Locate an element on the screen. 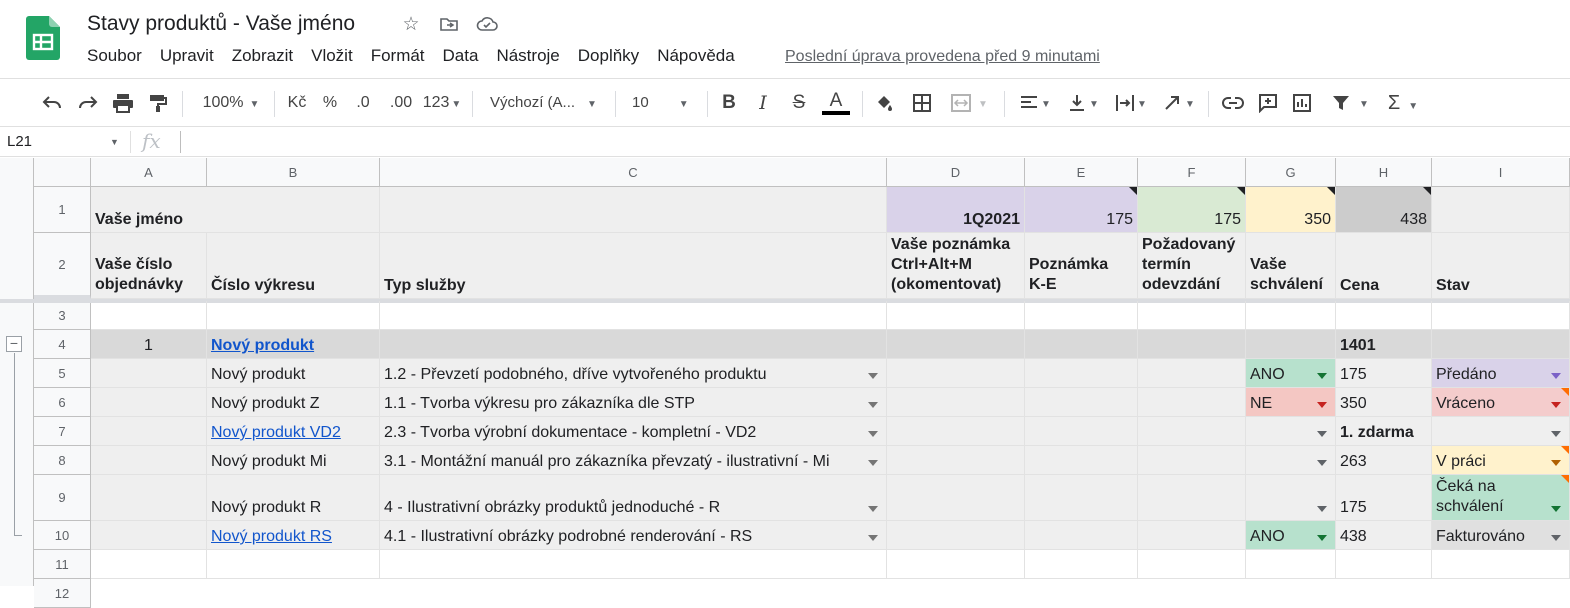 Image resolution: width=1570 pixels, height=608 pixels. cell-d4 is located at coordinates (956, 344).